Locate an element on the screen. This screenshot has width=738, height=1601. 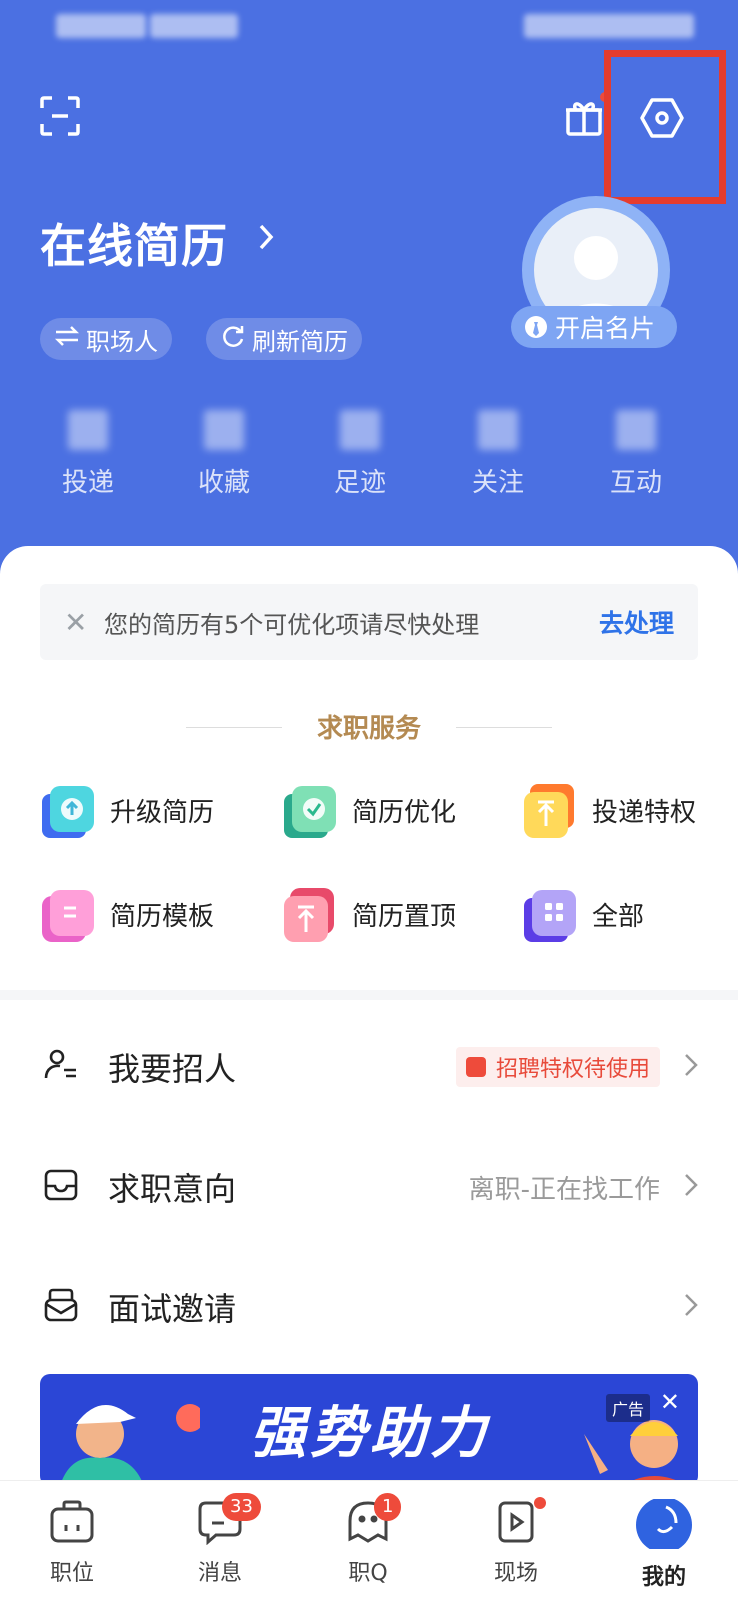
open-card-label: 开启名片 is located at coordinates (605, 328).